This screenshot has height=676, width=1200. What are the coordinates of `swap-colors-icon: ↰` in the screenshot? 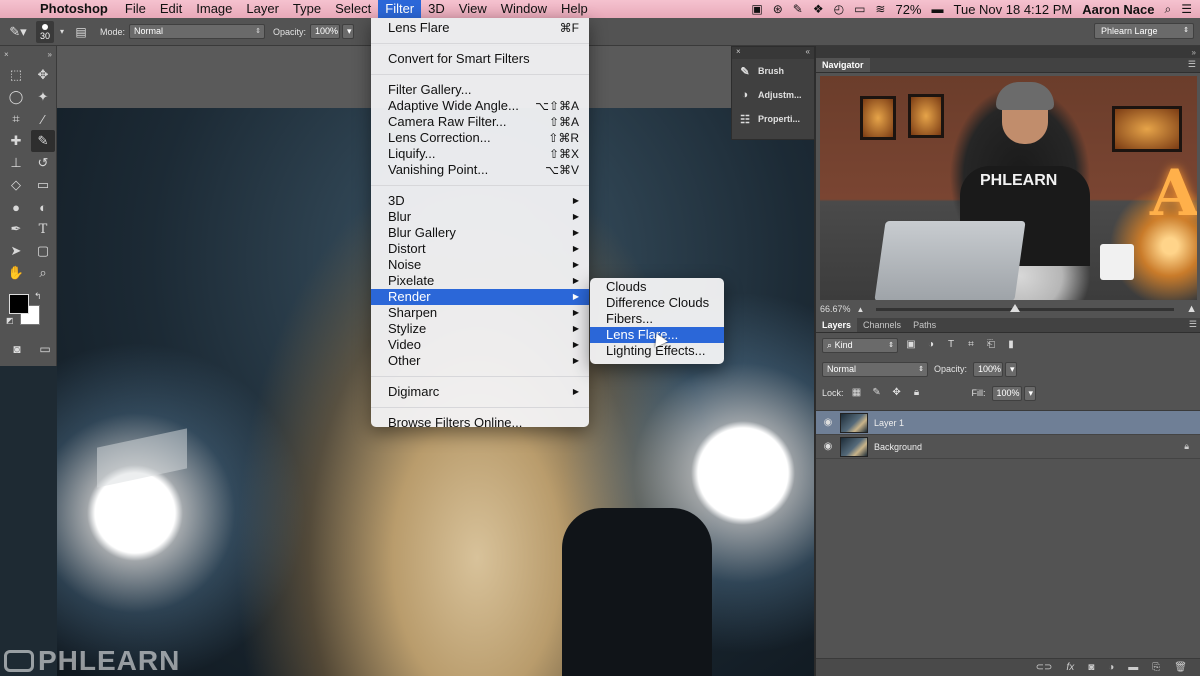 It's located at (38, 296).